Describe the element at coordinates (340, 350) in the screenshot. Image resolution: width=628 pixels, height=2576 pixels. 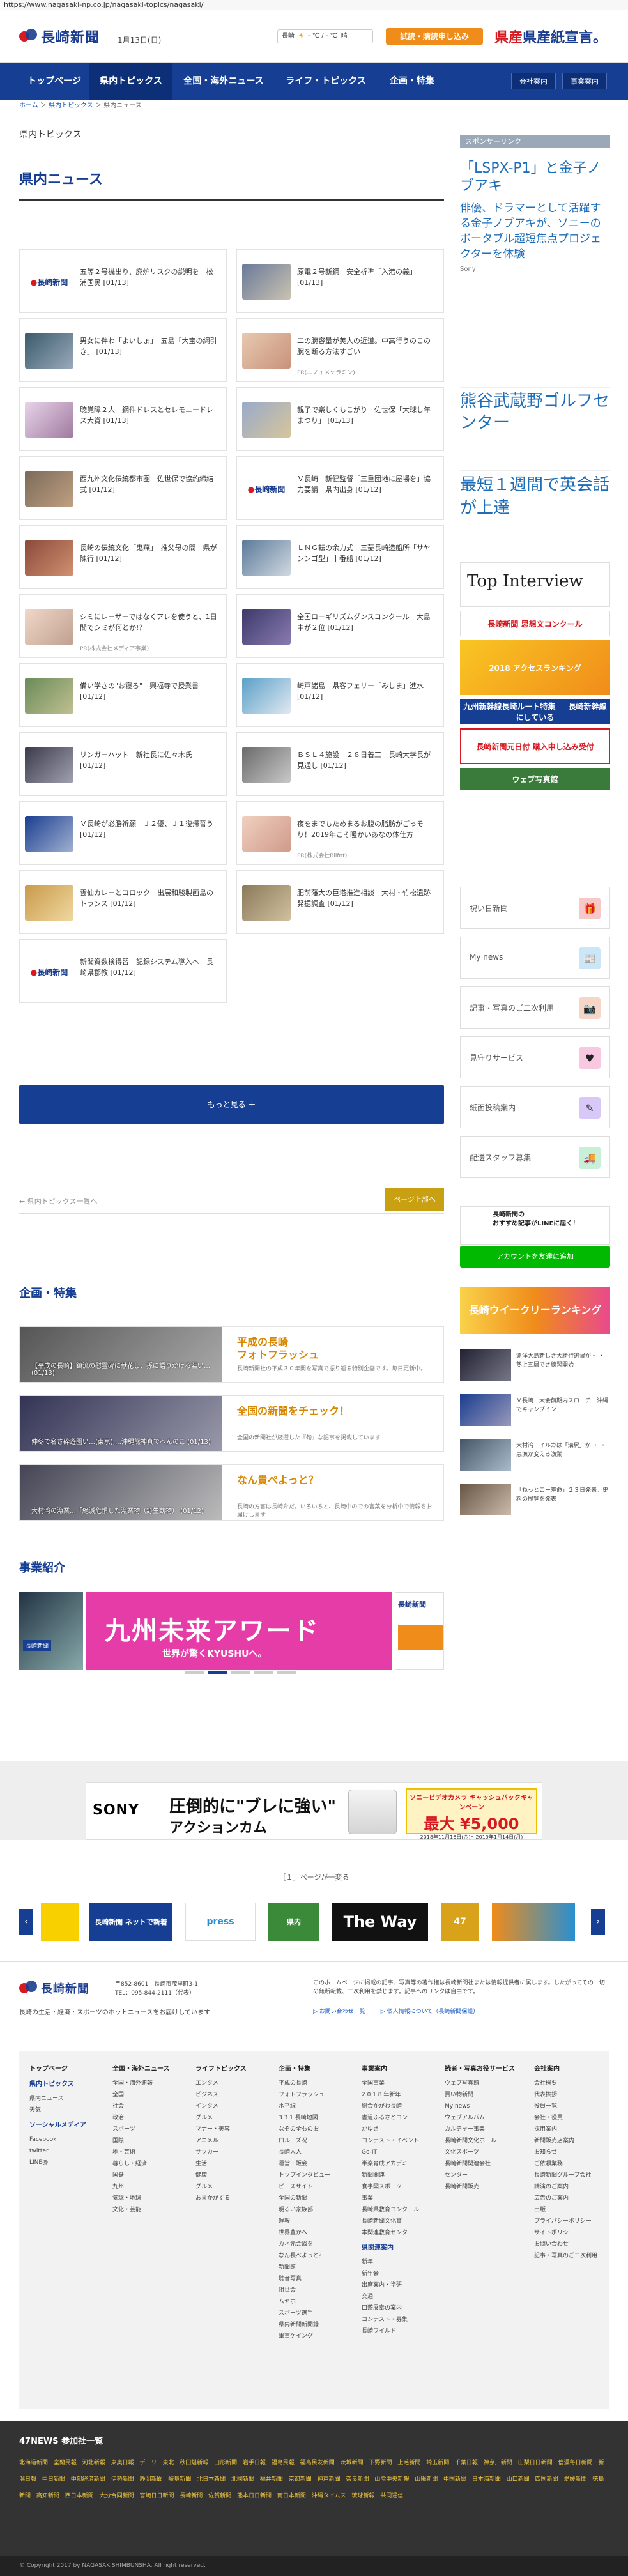
I see `news-card: 二の腕容量が美人の近道。中高行うのこの腕を断る方法すごい PR(ニノイメケラミン)` at that location.